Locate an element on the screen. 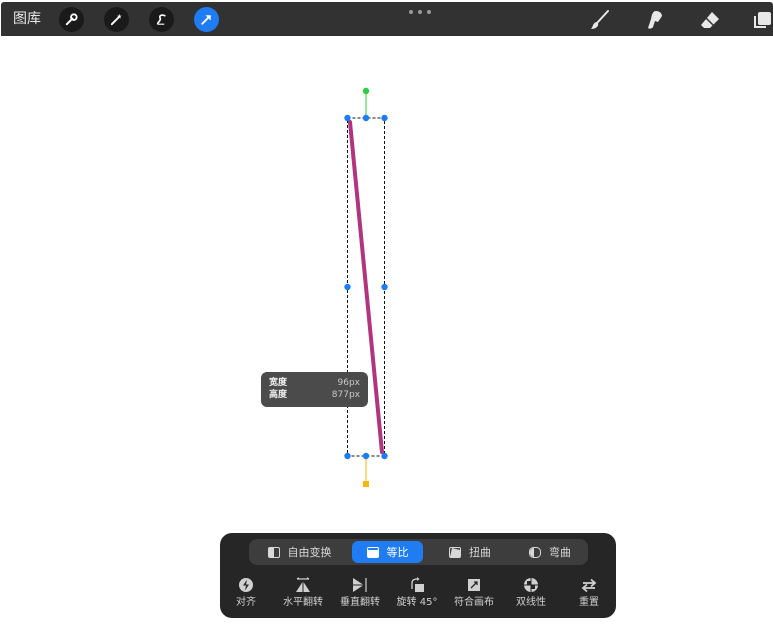 The image size is (773, 624). snapping-icon is located at coordinates (246, 585).